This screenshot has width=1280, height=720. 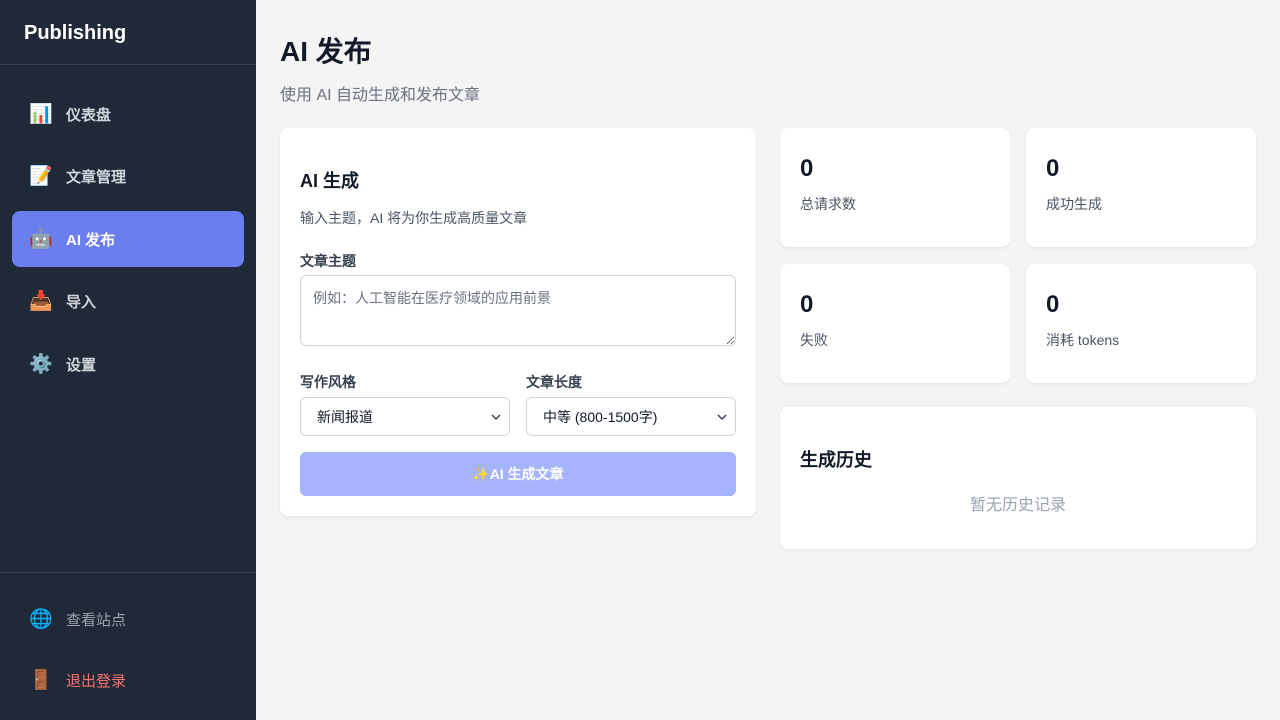 I want to click on sidebar-item-label: 文章管理, so click(x=96, y=177).